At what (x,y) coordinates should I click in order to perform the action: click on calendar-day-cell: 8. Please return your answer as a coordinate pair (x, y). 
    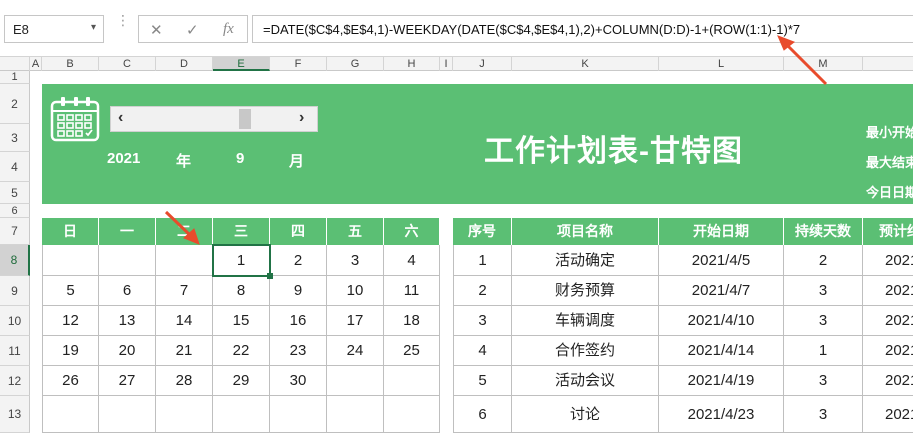
    Looking at the image, I should click on (241, 291).